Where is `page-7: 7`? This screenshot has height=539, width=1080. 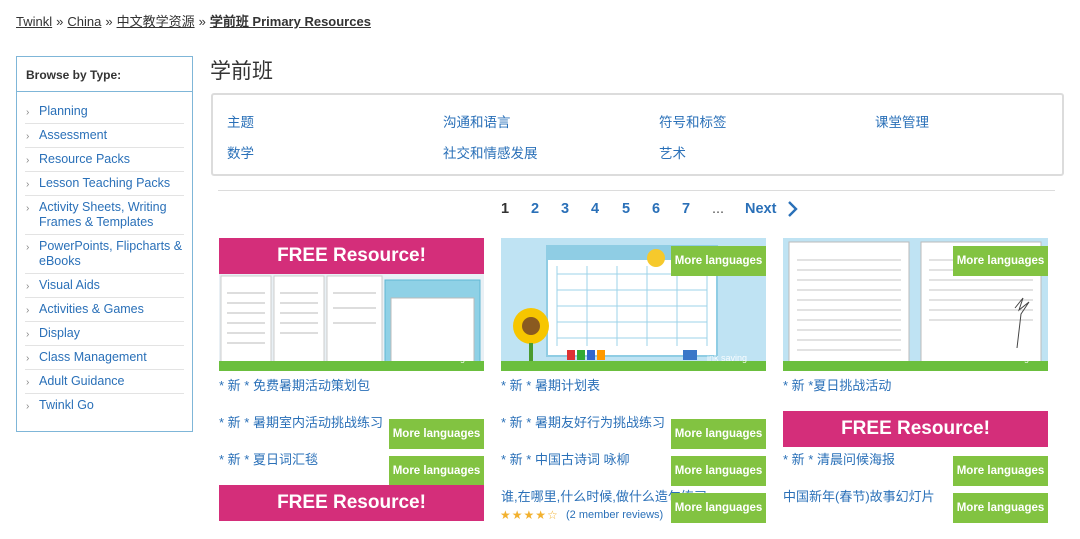 page-7: 7 is located at coordinates (686, 209).